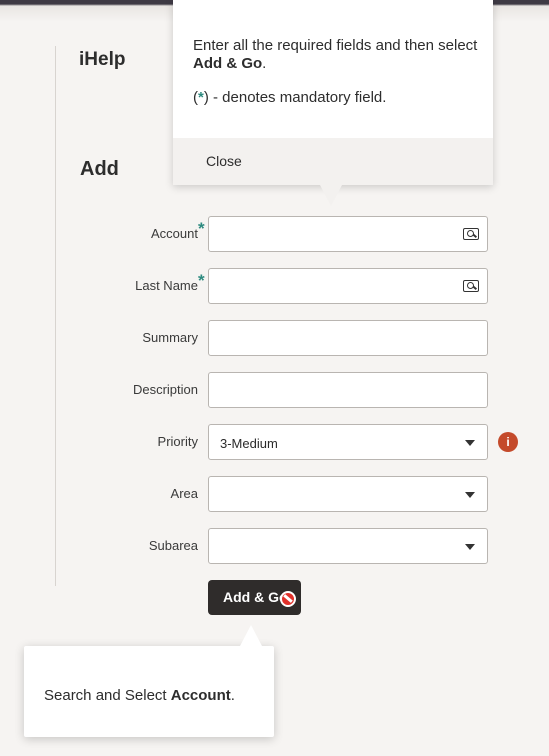  Describe the element at coordinates (149, 681) in the screenshot. I see `guide-tooltip-bottom: Search and Select Account.` at that location.